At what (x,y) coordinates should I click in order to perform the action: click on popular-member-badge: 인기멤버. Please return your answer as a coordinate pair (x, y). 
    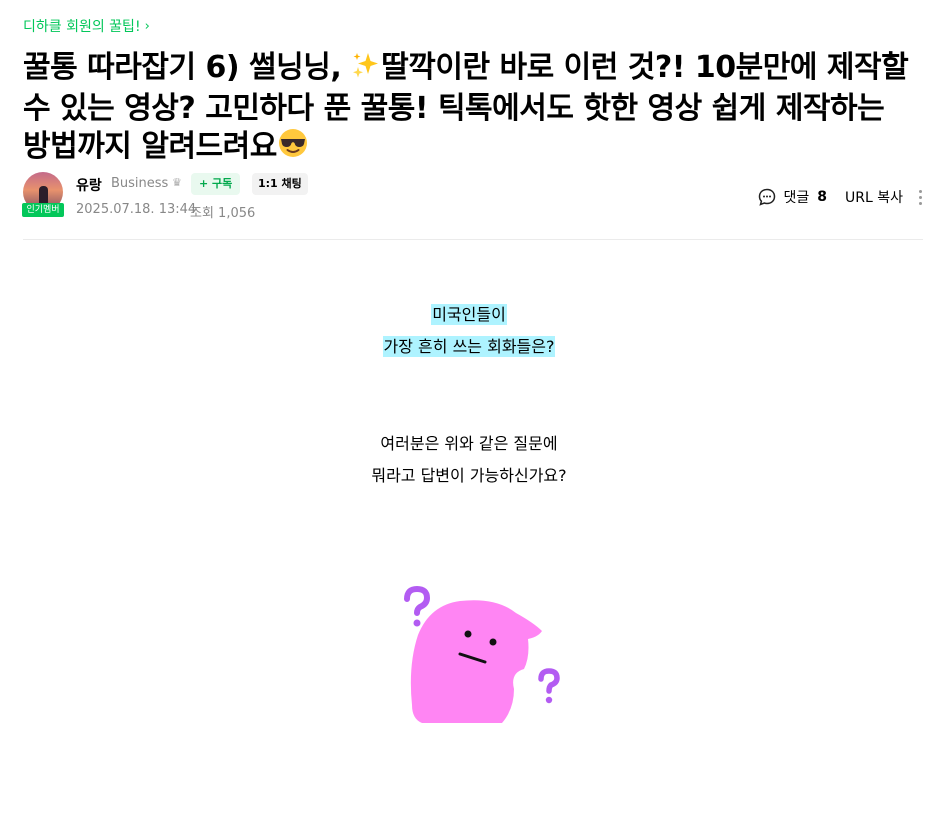
    Looking at the image, I should click on (43, 210).